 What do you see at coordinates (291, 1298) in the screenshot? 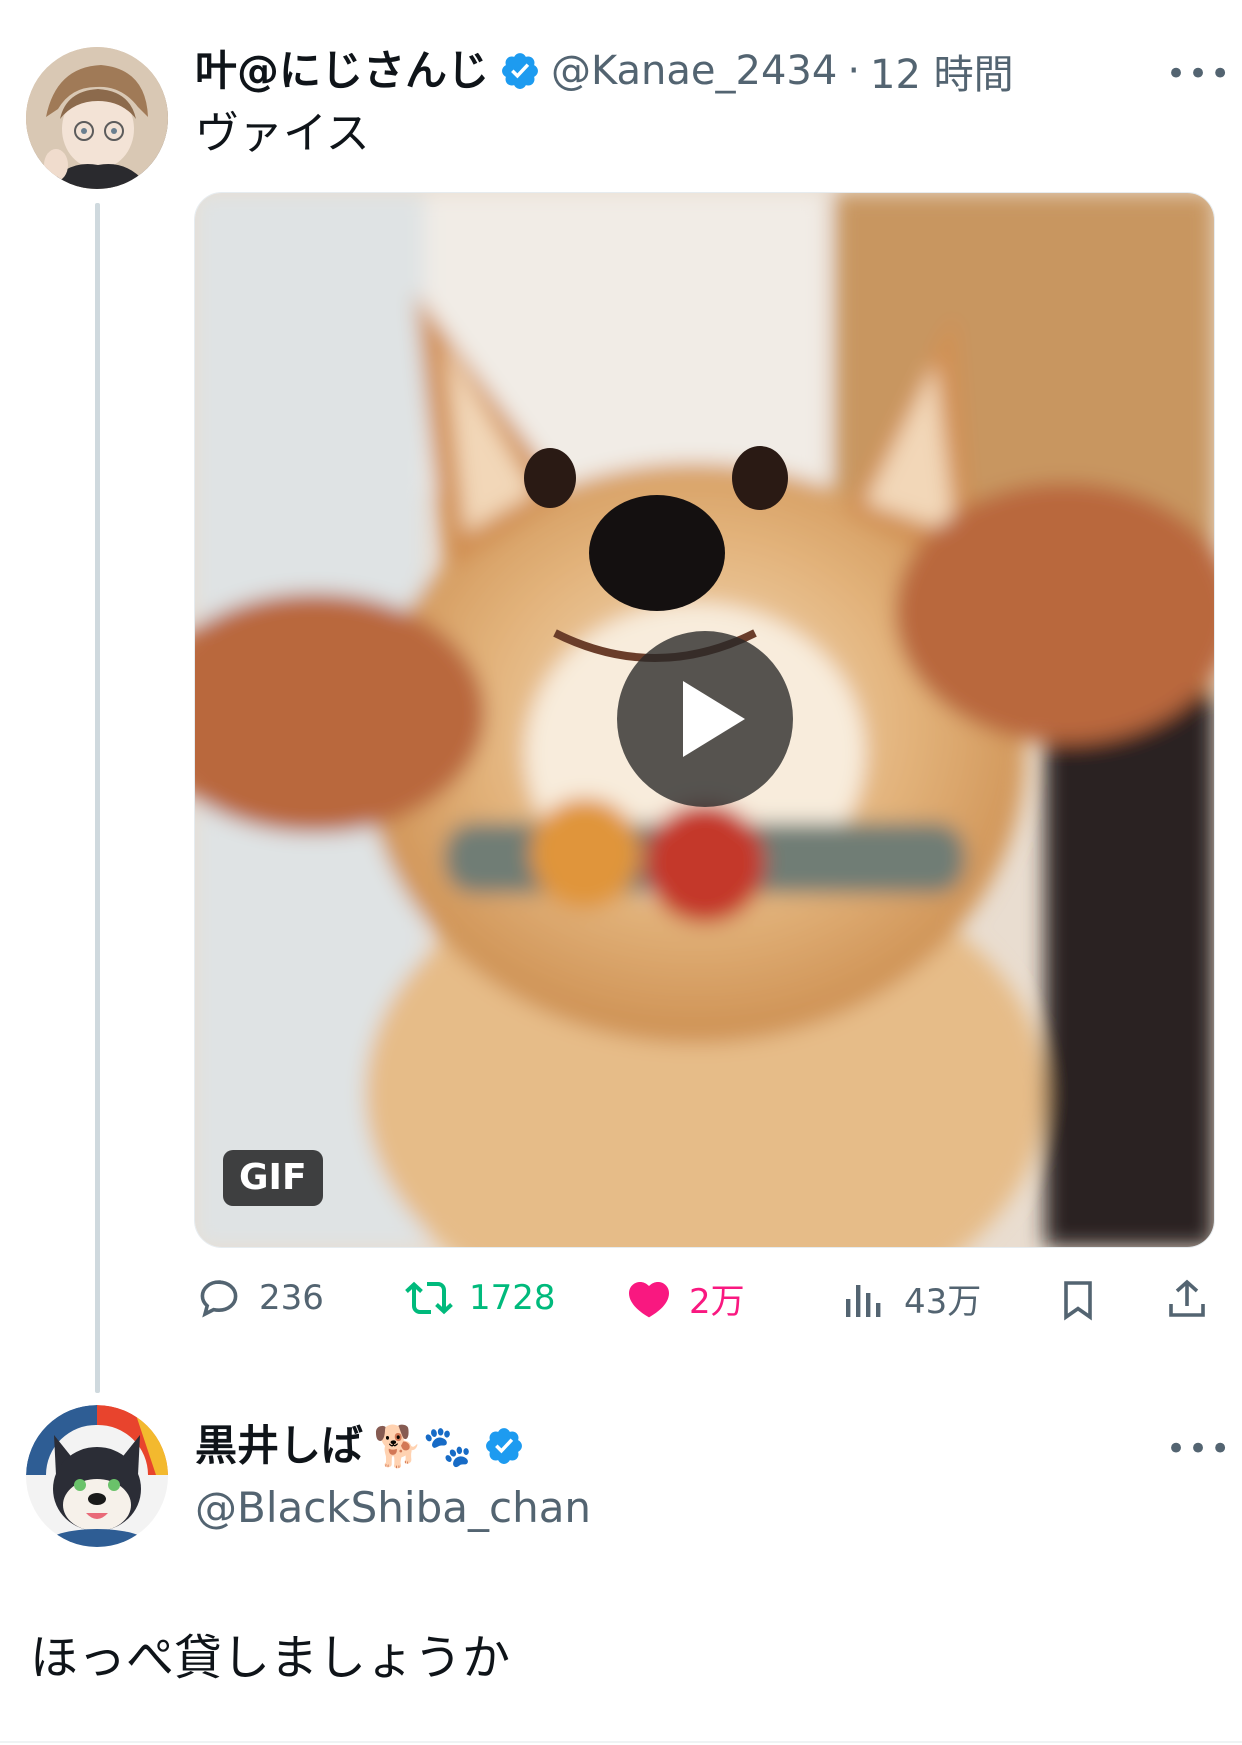
I see `reply-count: 236` at bounding box center [291, 1298].